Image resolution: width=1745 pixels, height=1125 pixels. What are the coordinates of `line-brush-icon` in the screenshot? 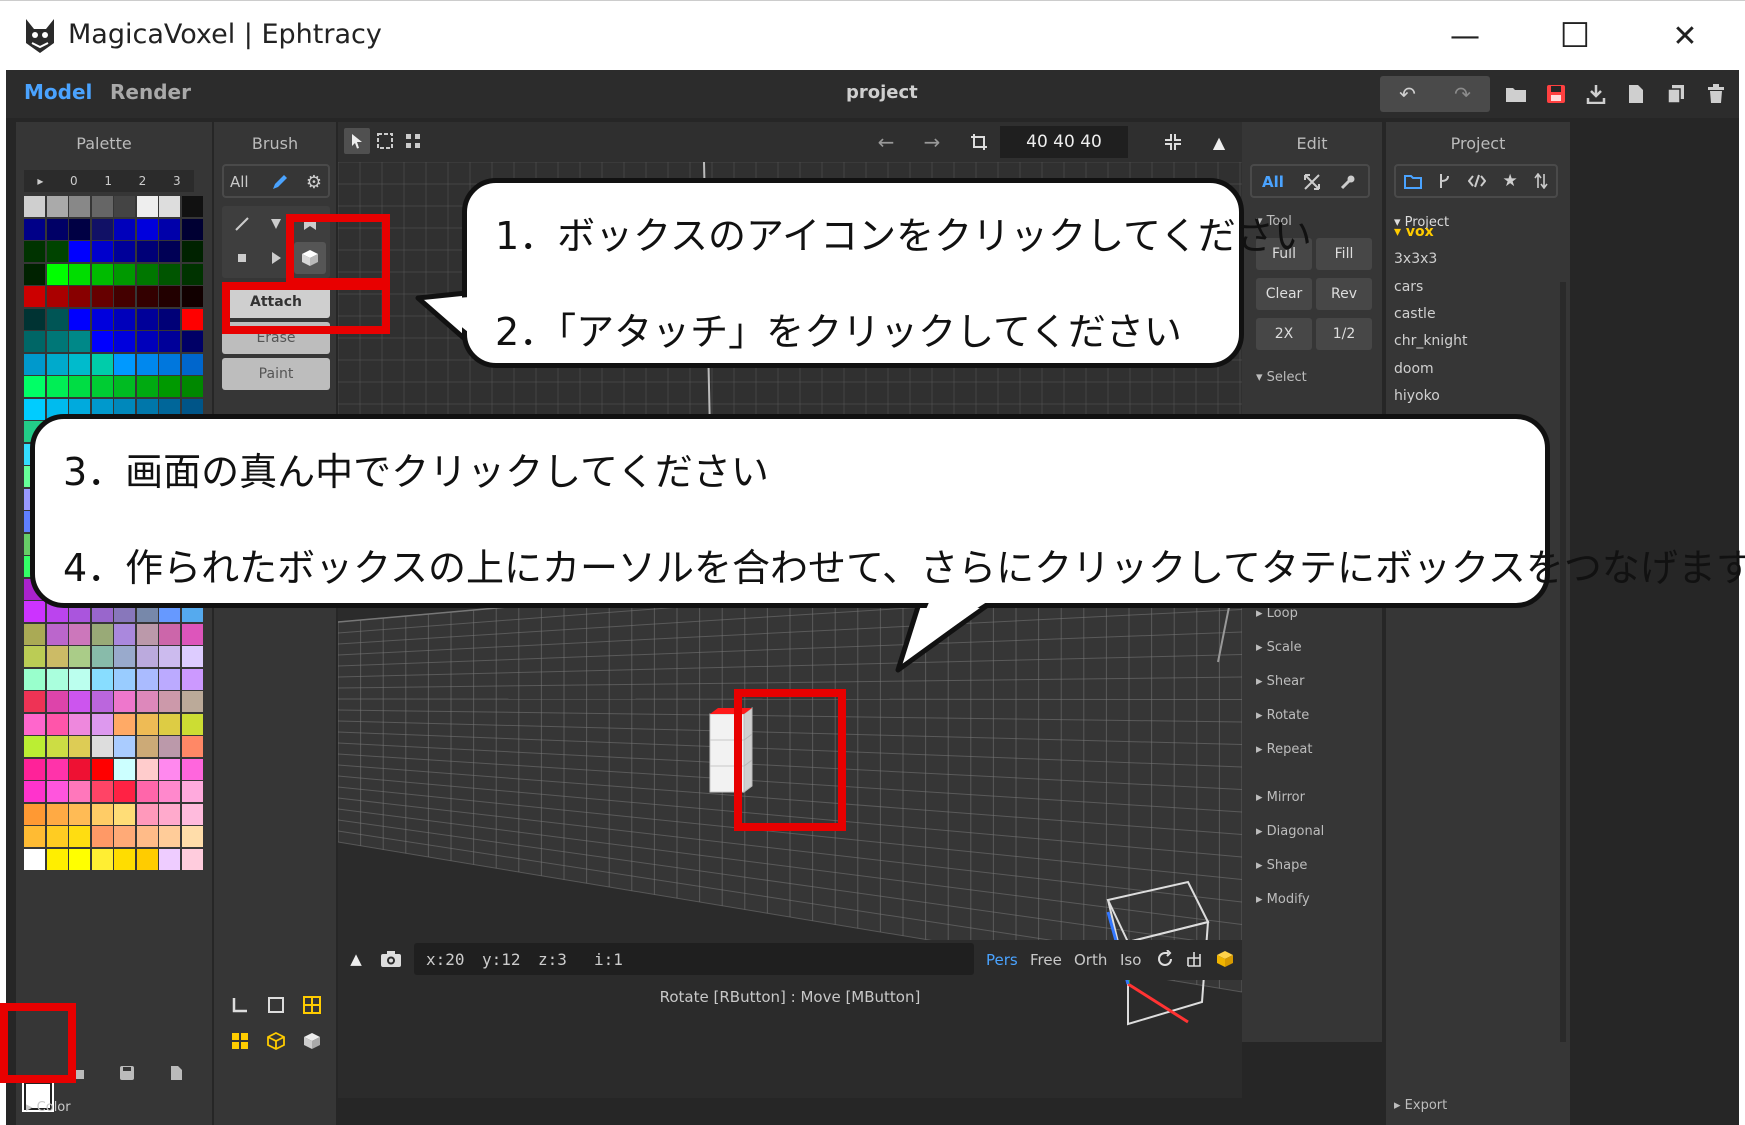 It's located at (242, 224).